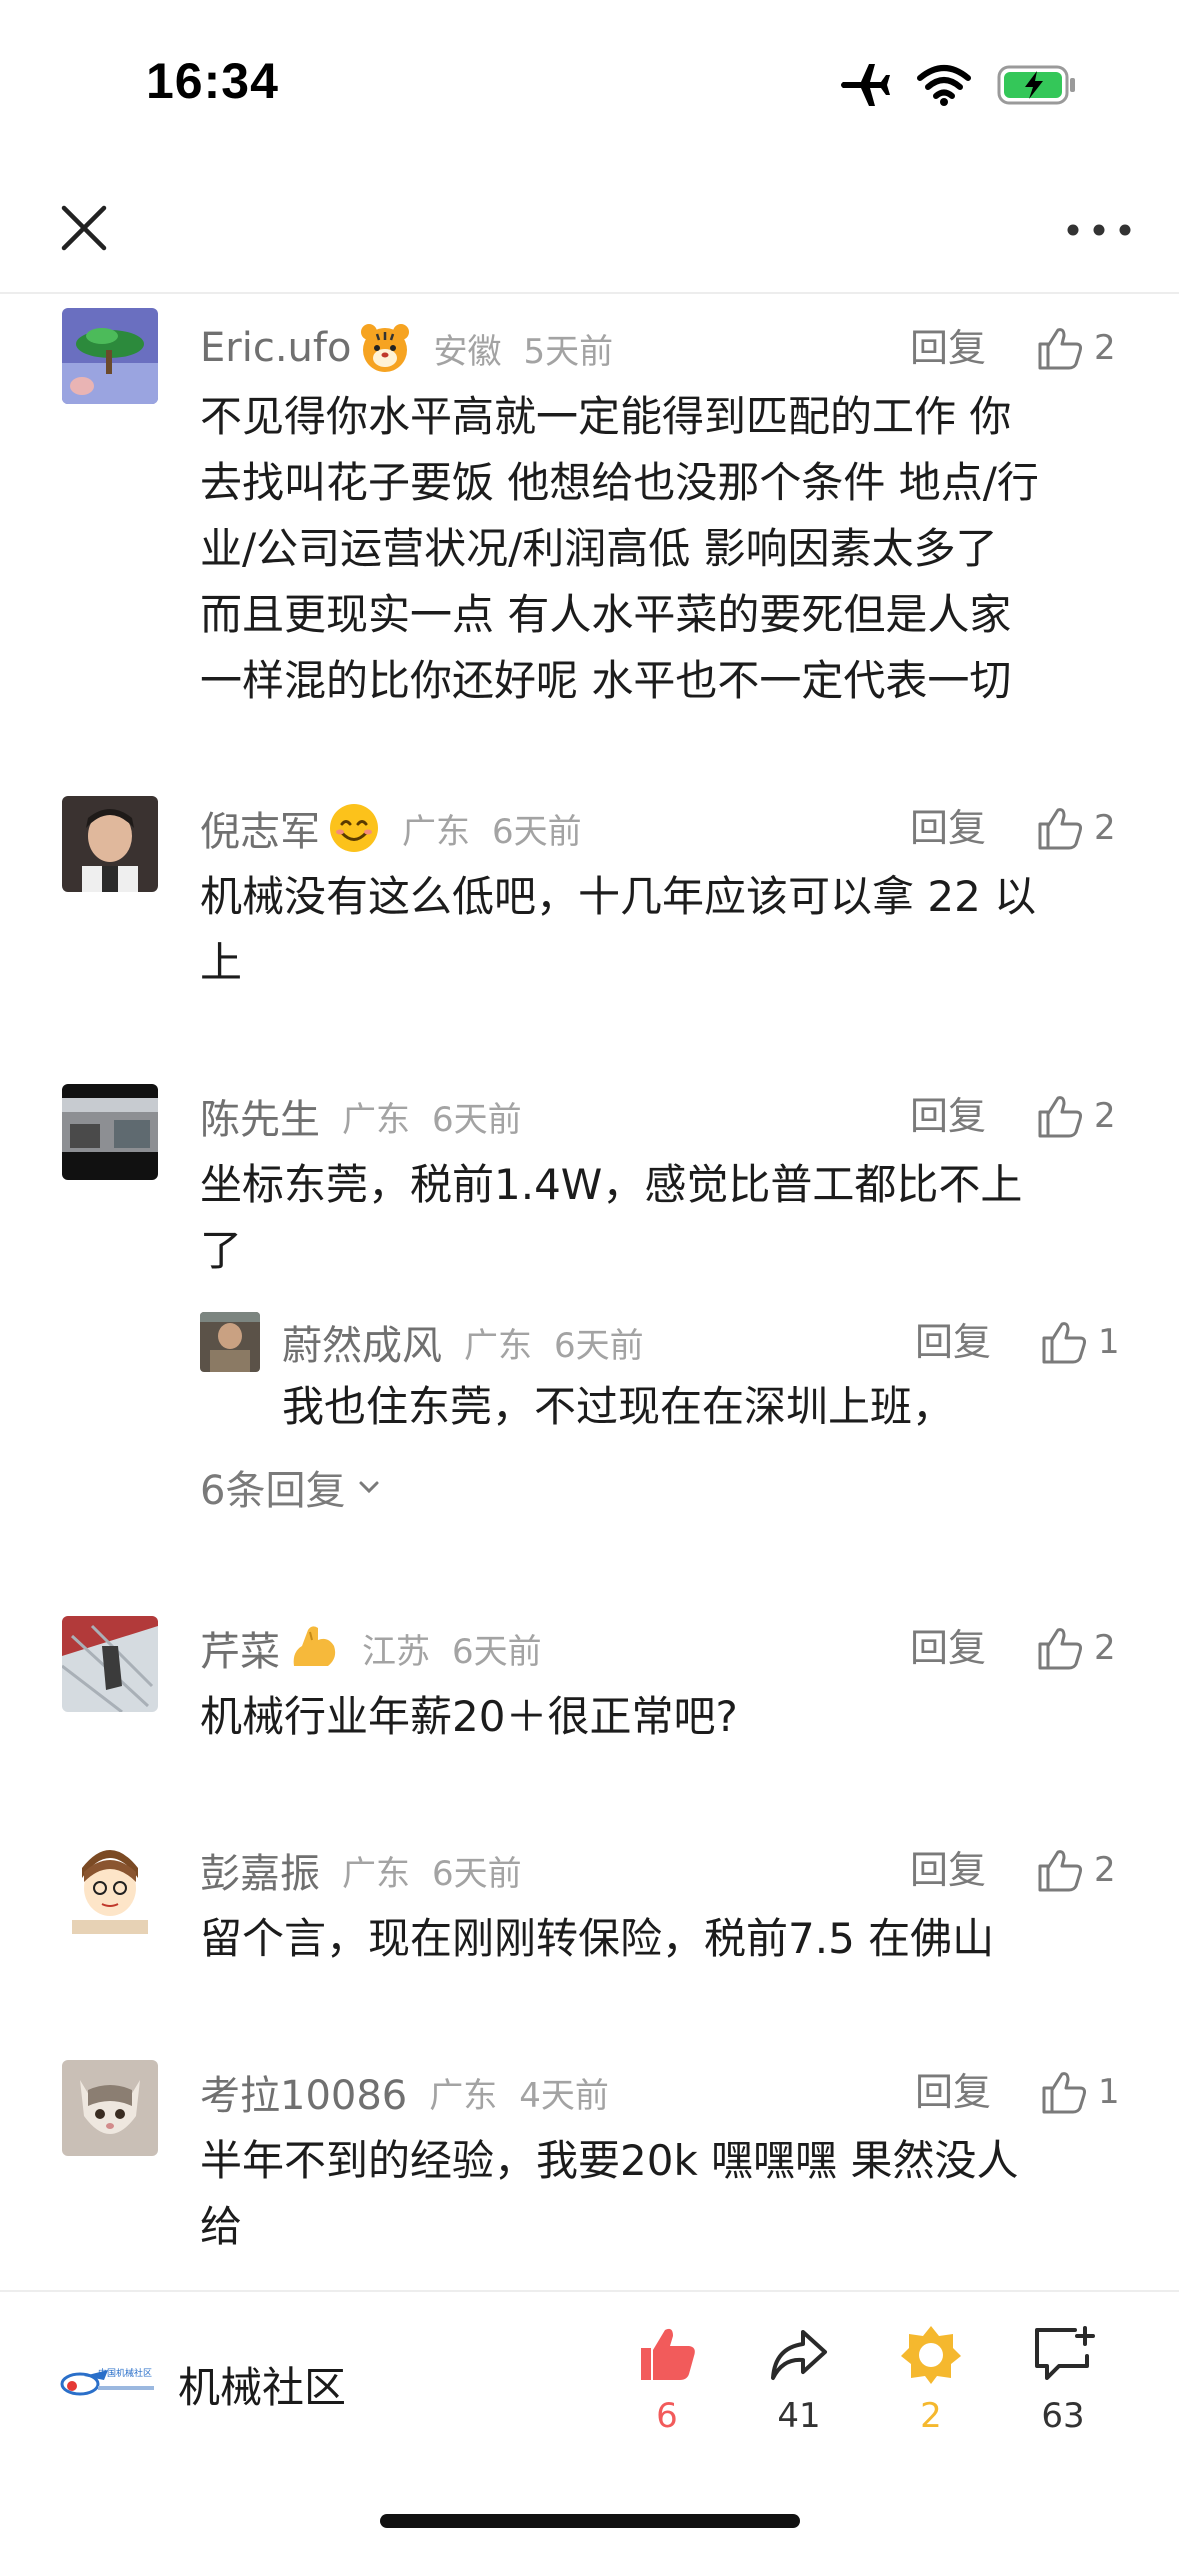  I want to click on username: Eric.ufo, so click(275, 348).